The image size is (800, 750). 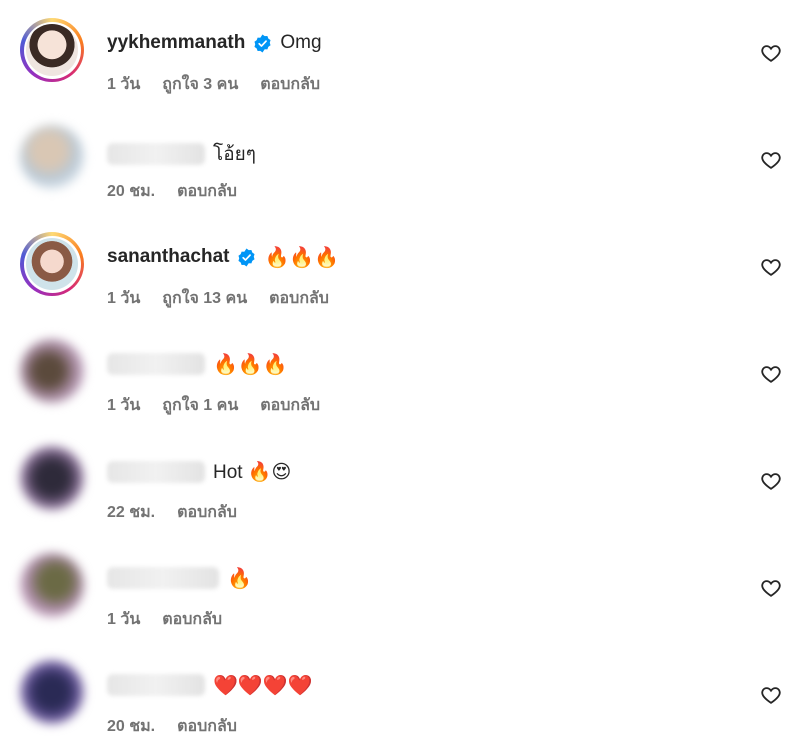 I want to click on comment-line: ❤️❤️❤️❤️, so click(x=210, y=685).